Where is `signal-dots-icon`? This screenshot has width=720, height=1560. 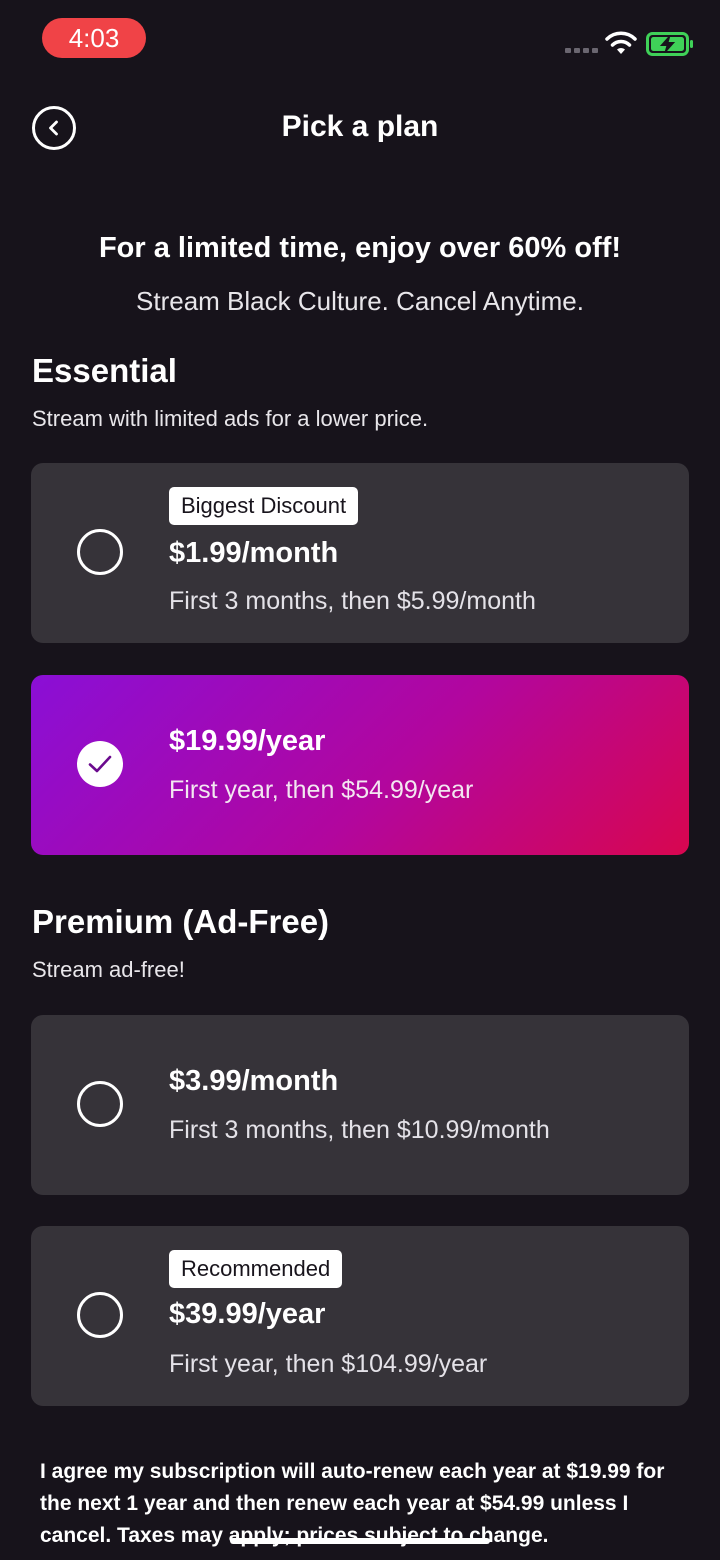
signal-dots-icon is located at coordinates (581, 50).